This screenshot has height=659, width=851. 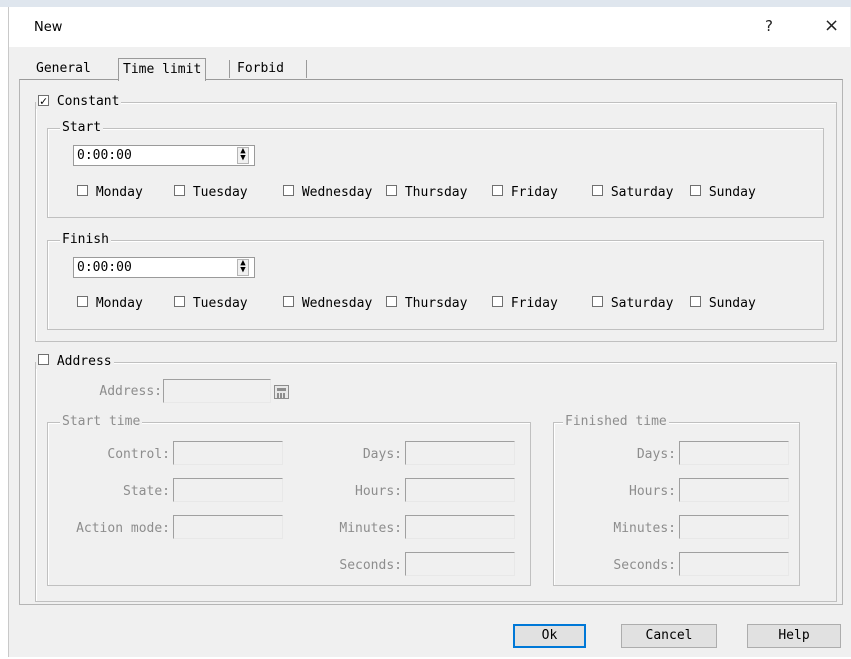 I want to click on start-seconds-label: Seconds:, so click(x=370, y=565).